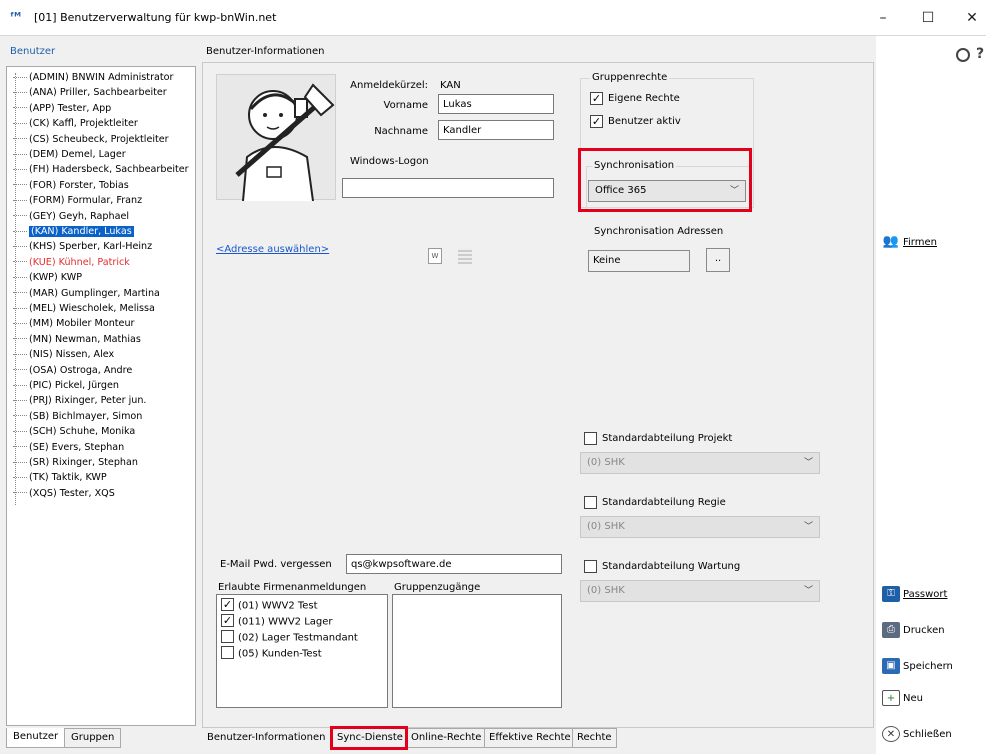 Image resolution: width=986 pixels, height=754 pixels. I want to click on gruppen-list, so click(477, 651).